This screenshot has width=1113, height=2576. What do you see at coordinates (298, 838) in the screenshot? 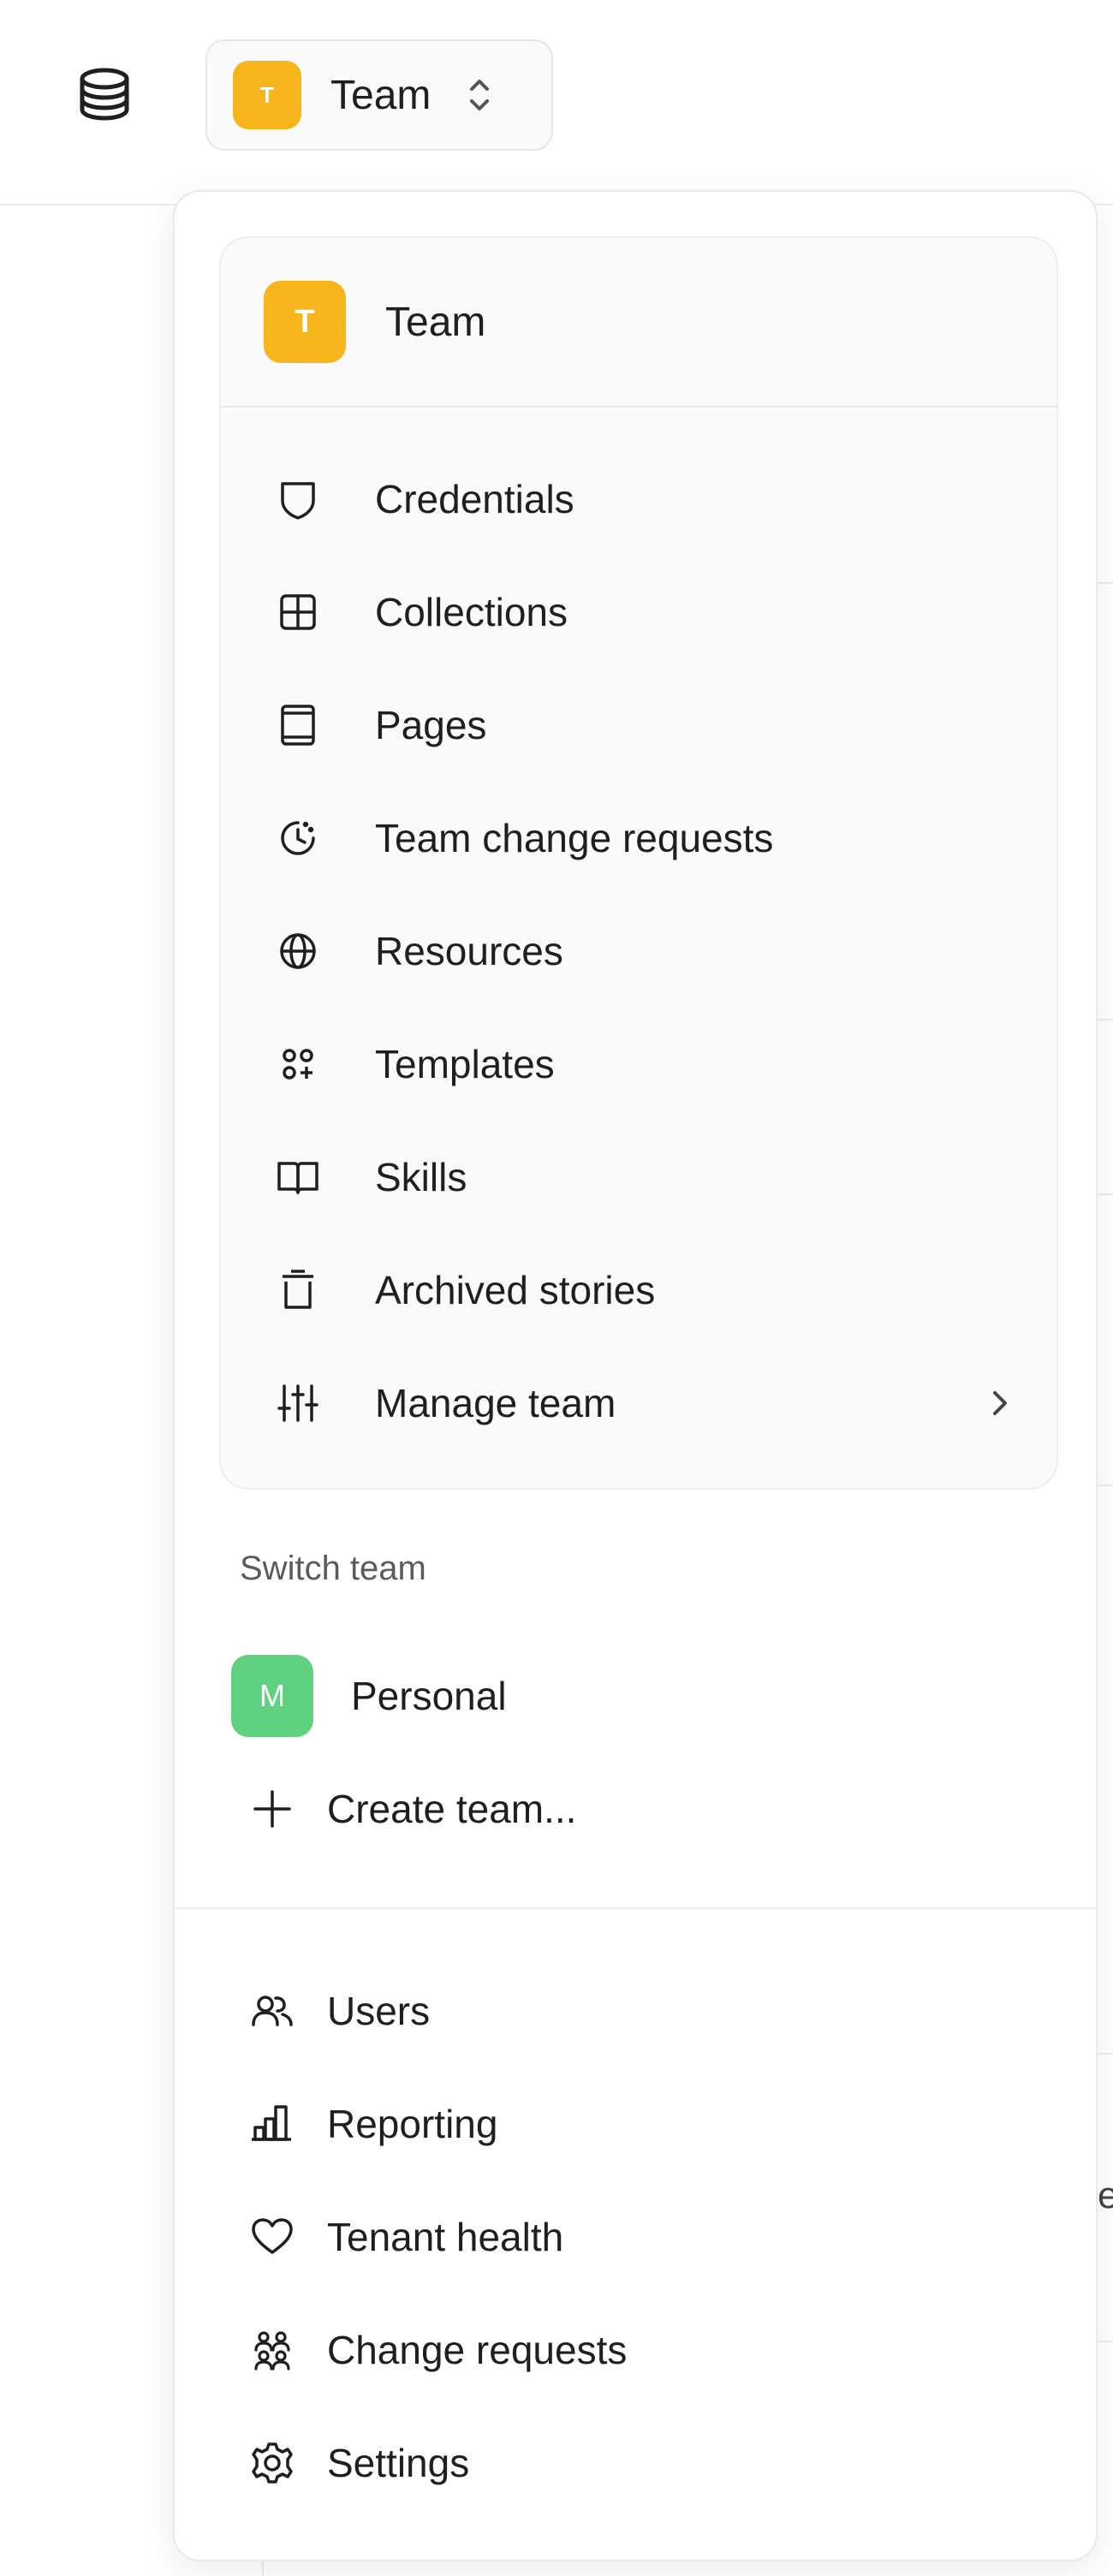
I see `clock-icon` at bounding box center [298, 838].